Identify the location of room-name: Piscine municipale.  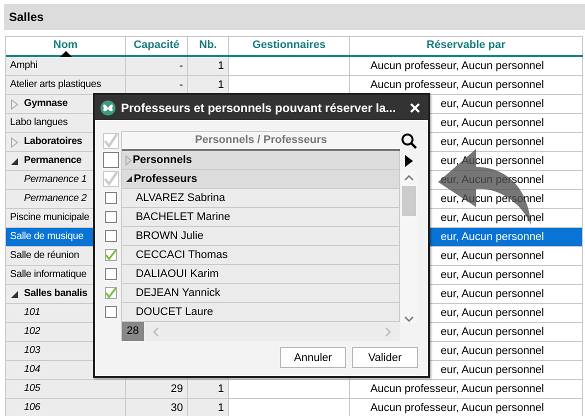
(50, 218).